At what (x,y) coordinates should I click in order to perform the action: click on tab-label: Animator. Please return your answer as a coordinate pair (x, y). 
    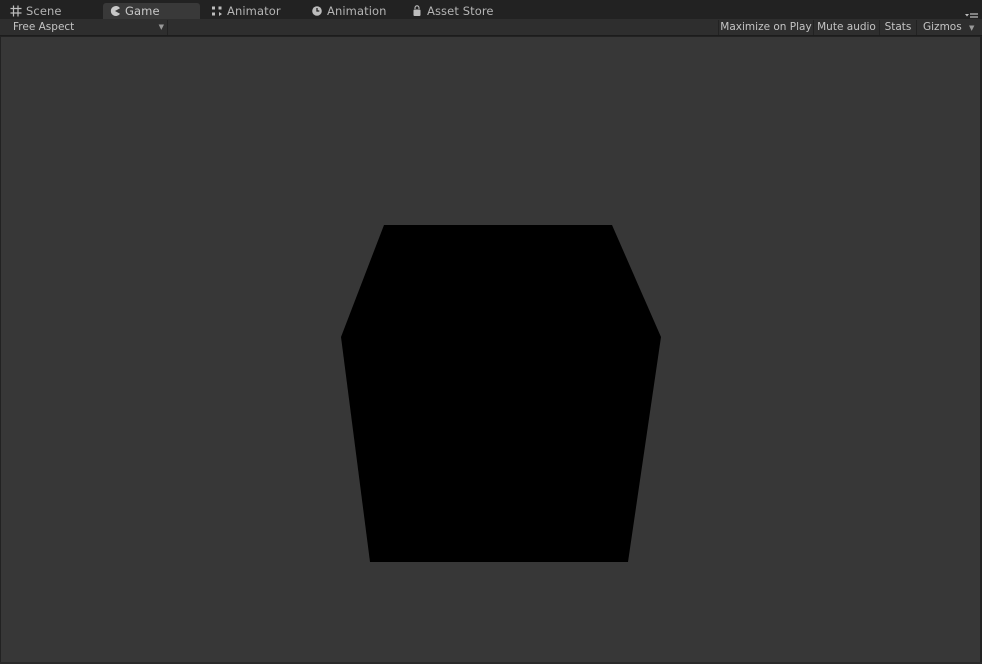
    Looking at the image, I should click on (254, 11).